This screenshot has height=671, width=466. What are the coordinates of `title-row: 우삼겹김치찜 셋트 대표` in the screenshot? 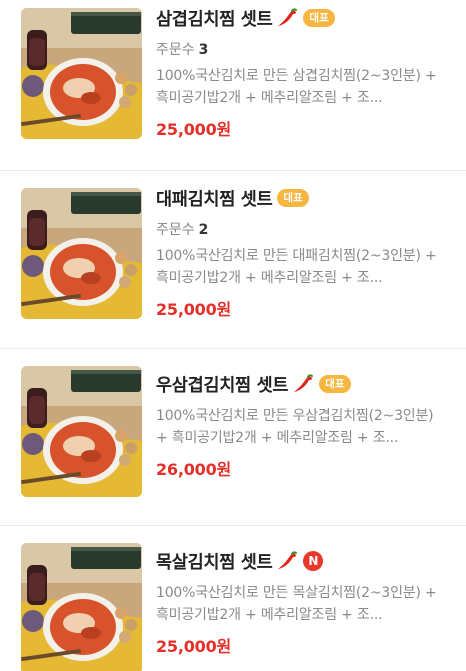 It's located at (298, 384).